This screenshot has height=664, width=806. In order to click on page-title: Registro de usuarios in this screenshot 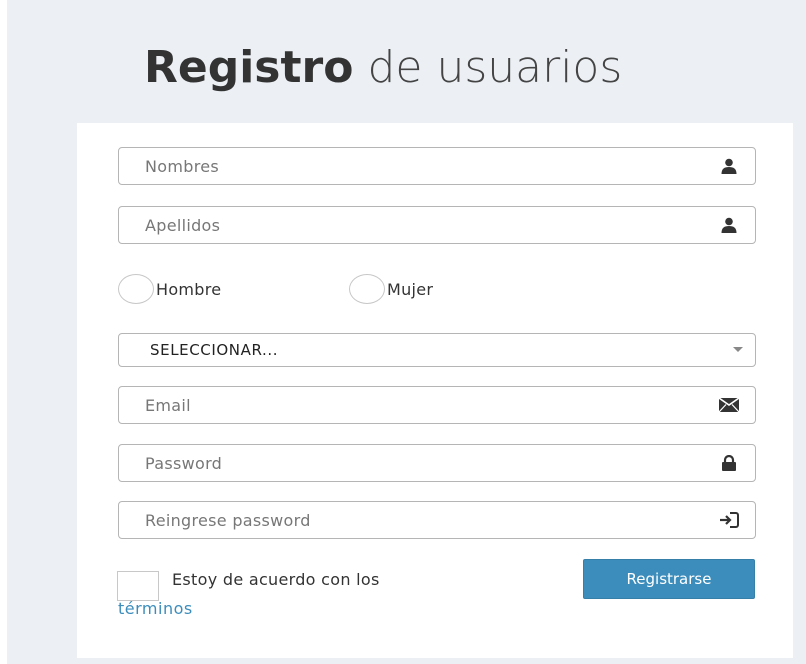, I will do `click(383, 68)`.